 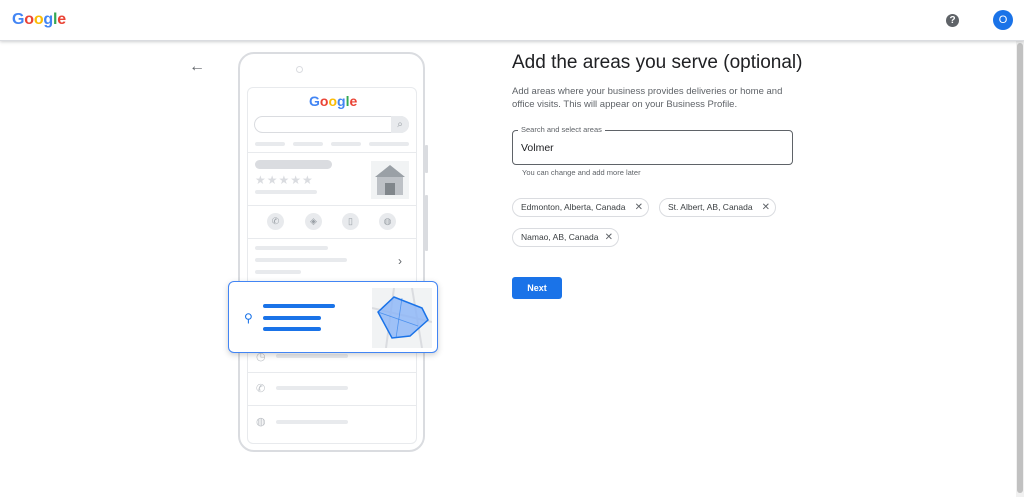 I want to click on area-chip-label: Namao, AB, Canada, so click(x=560, y=237).